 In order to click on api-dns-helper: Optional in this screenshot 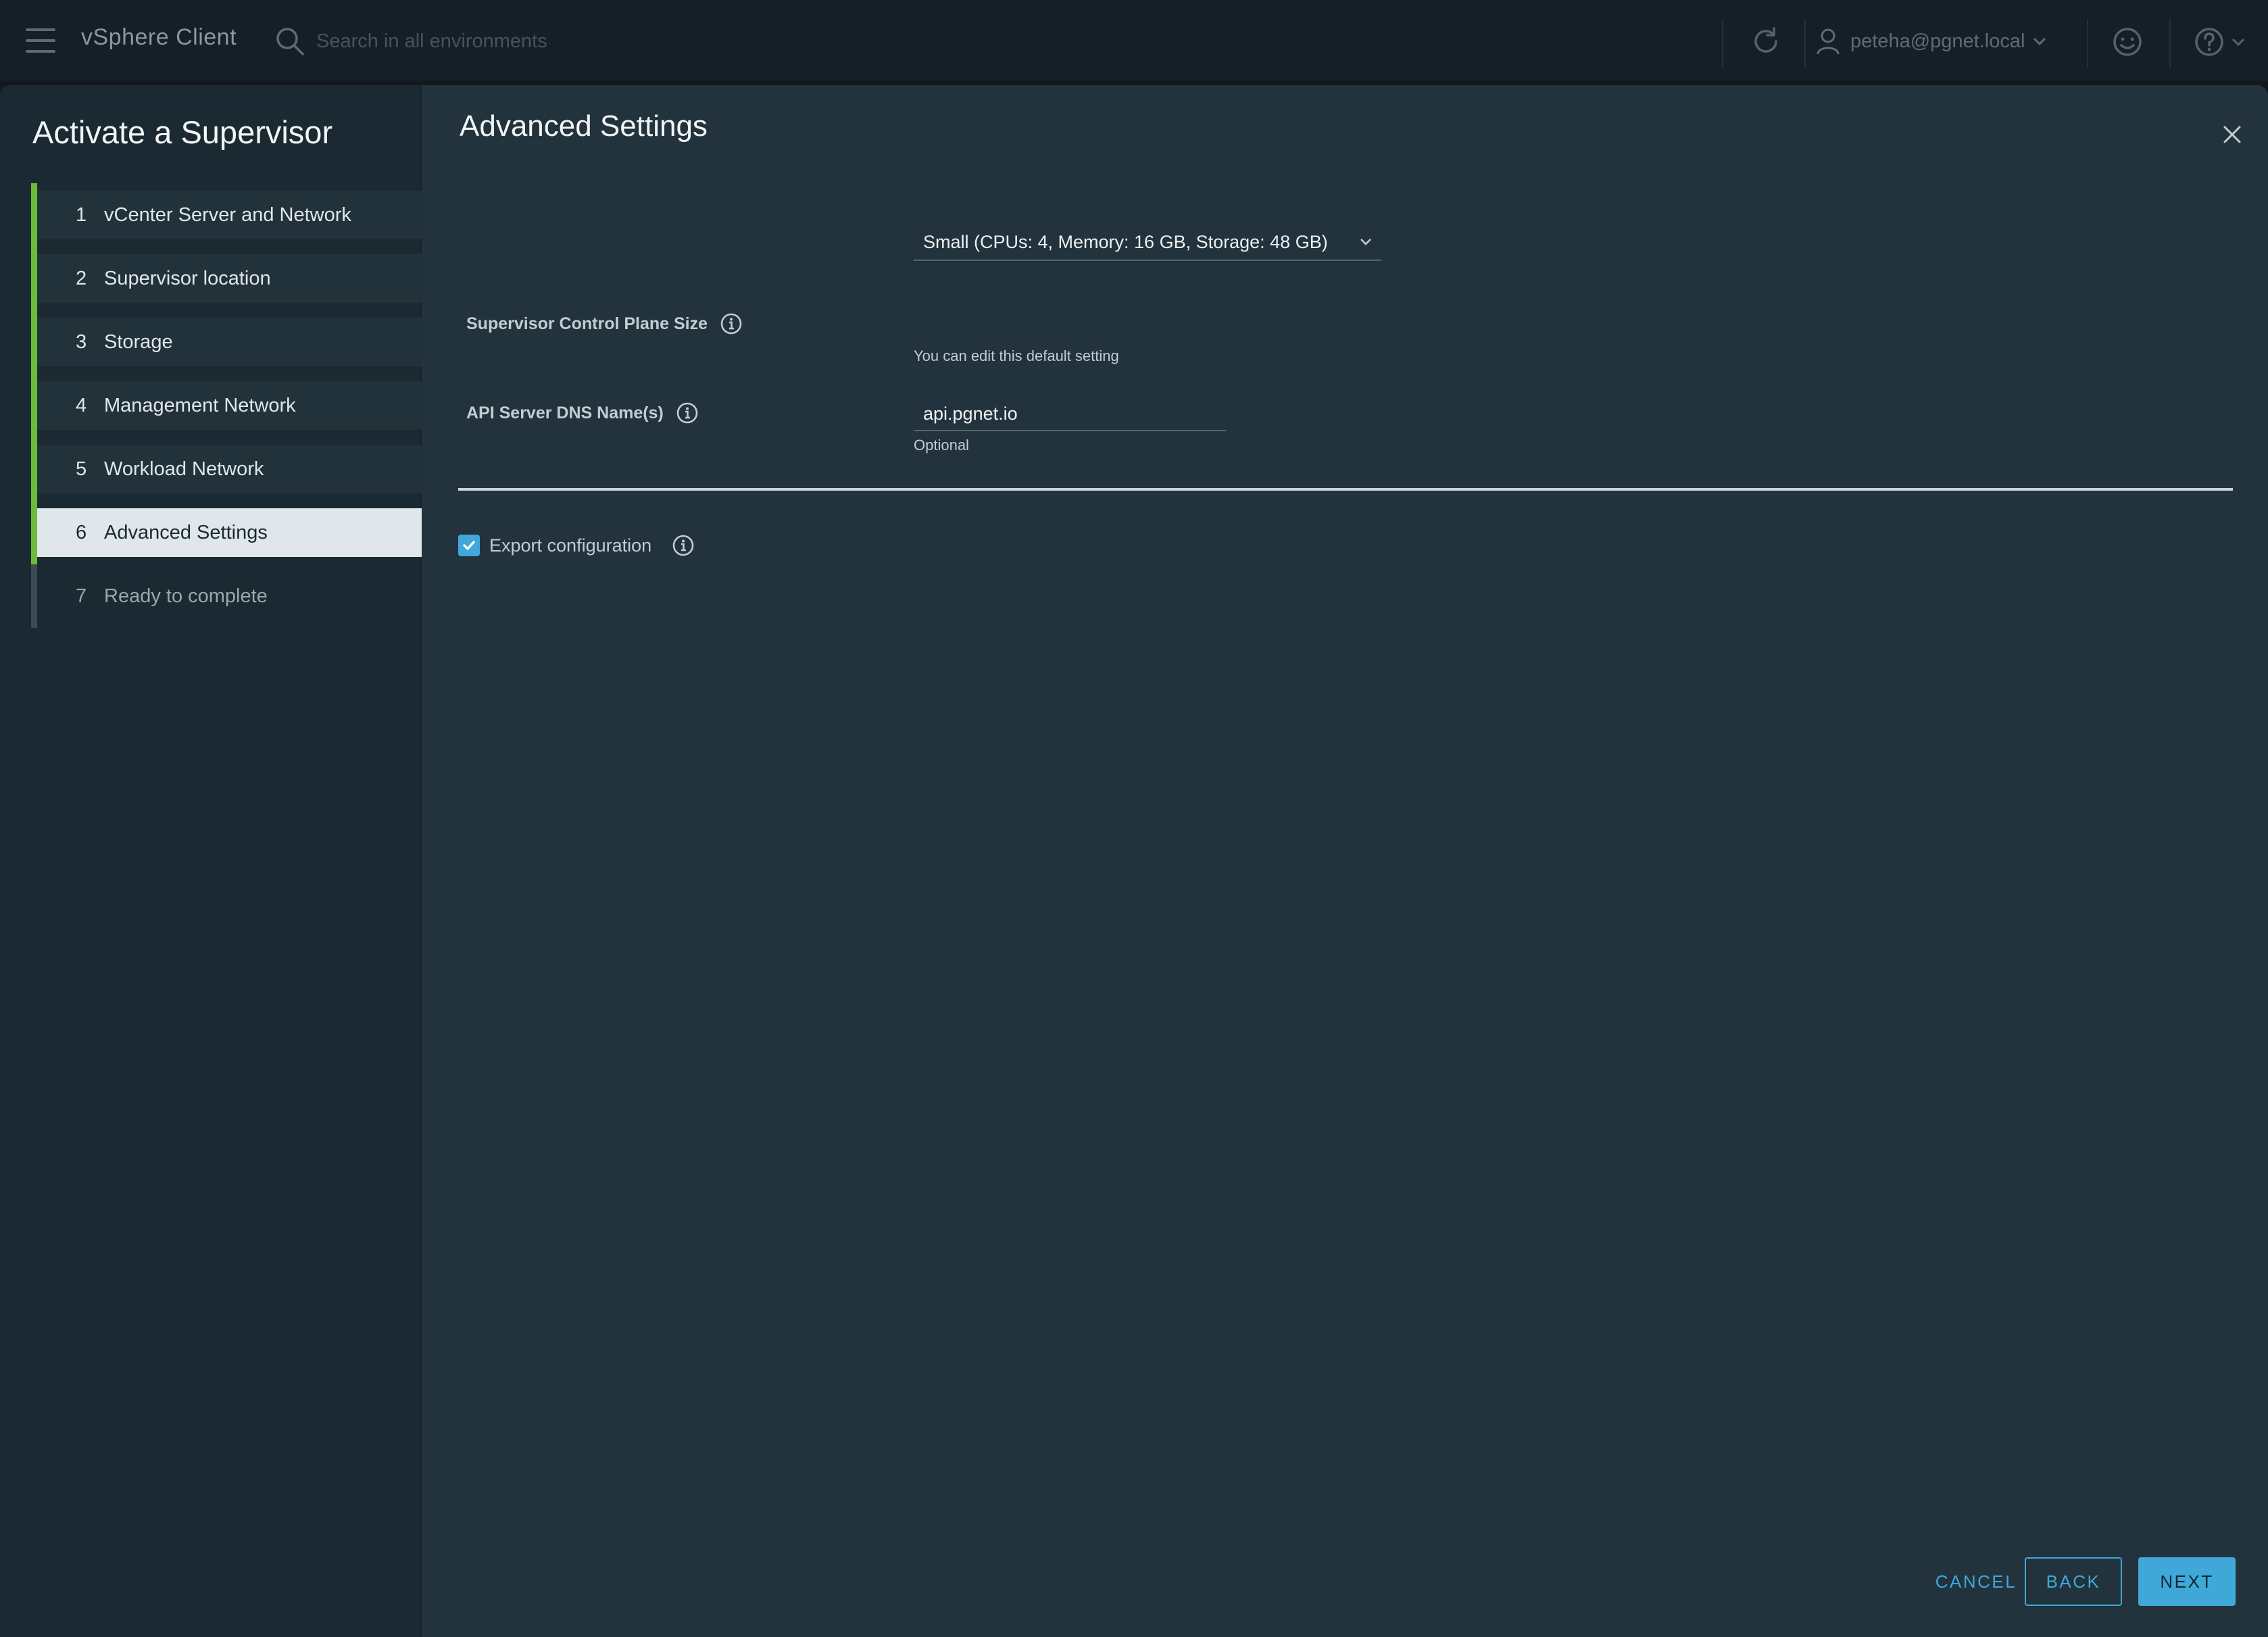, I will do `click(941, 445)`.